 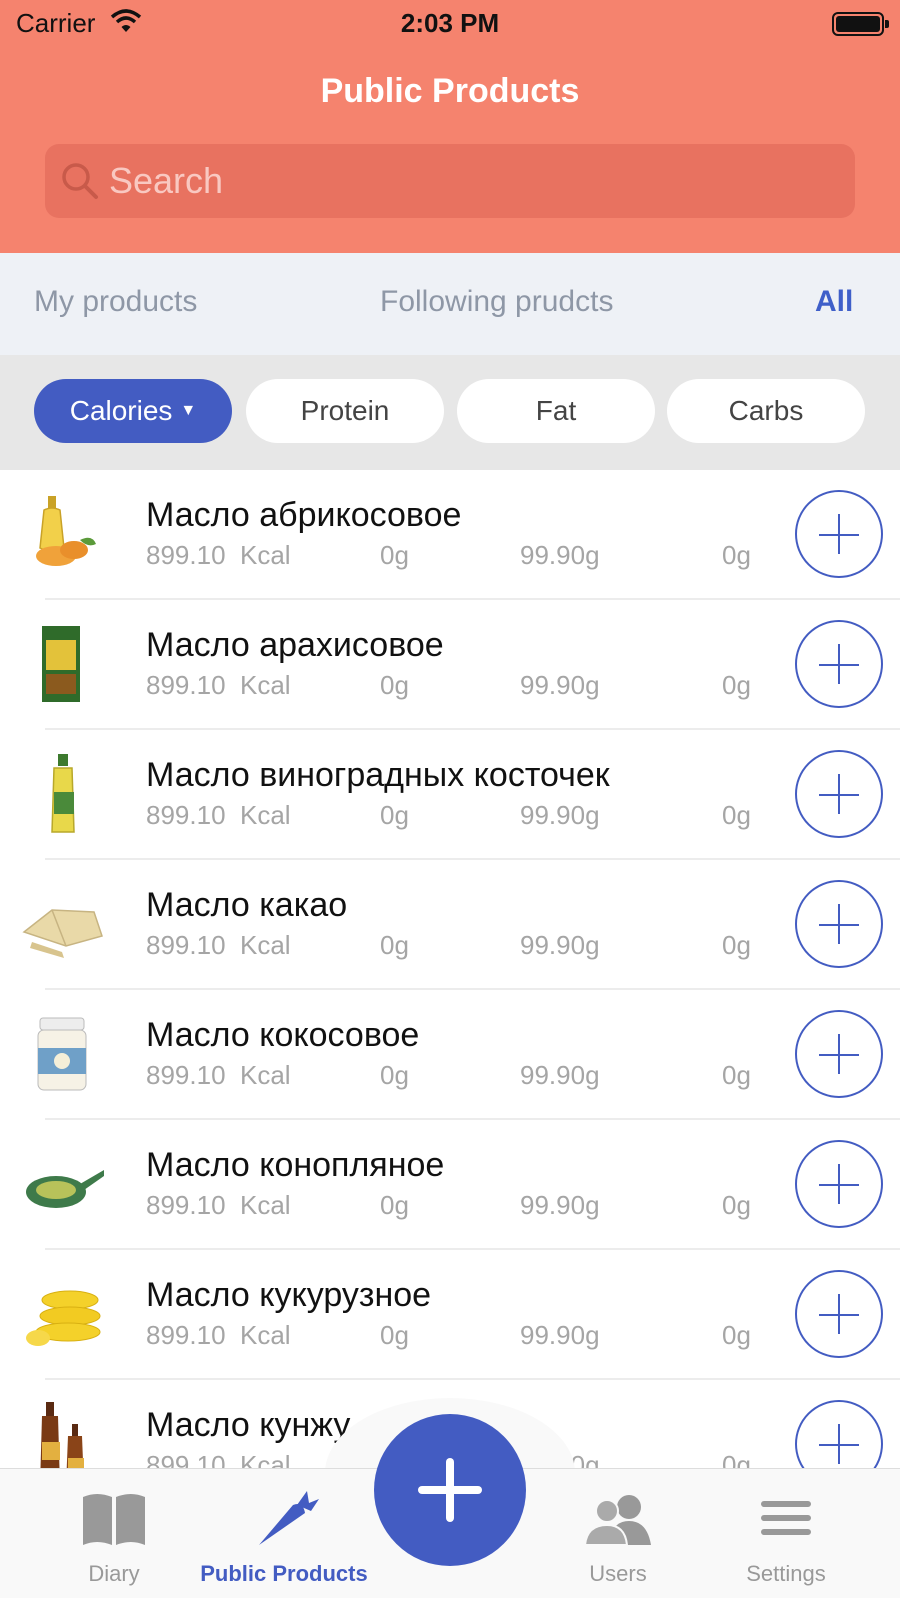 I want to click on search-bar, so click(x=450, y=181).